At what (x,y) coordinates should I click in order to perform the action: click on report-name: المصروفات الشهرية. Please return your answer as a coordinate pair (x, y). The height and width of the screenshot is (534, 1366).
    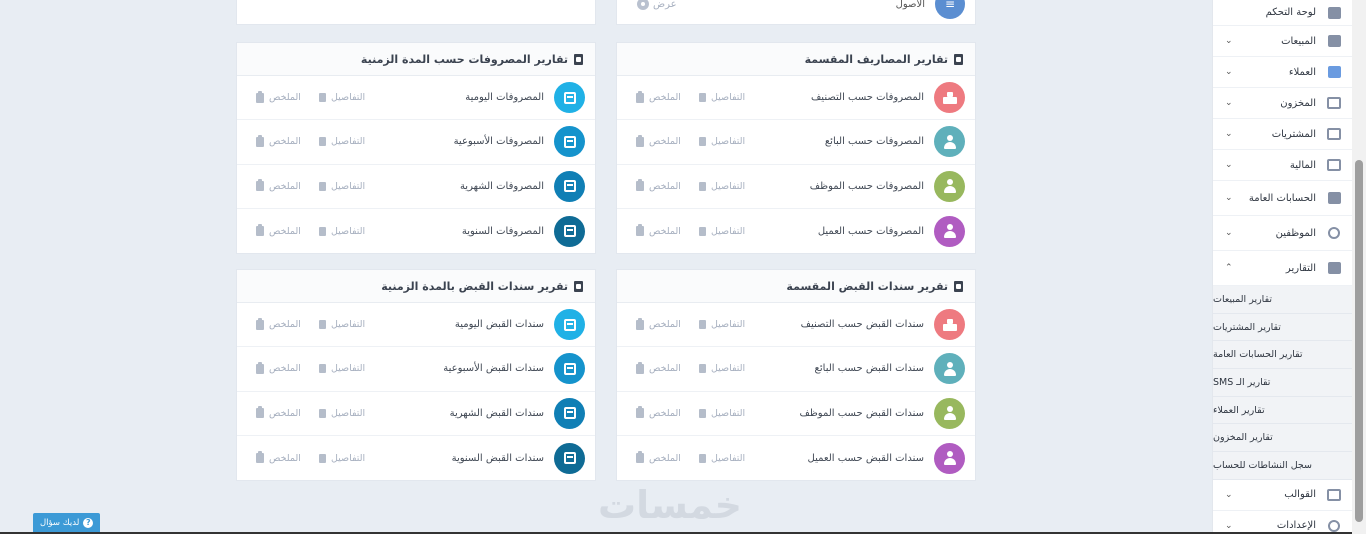
    Looking at the image, I should click on (501, 186).